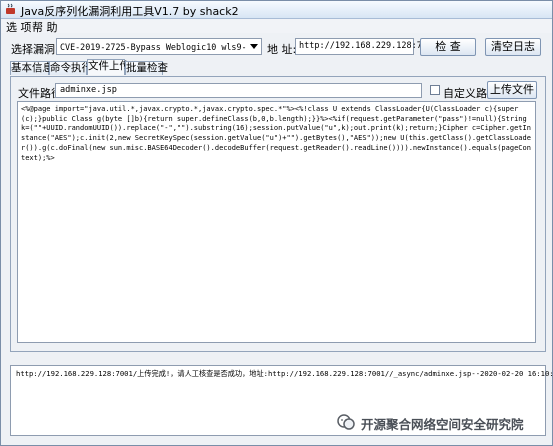 Image resolution: width=553 pixels, height=446 pixels. What do you see at coordinates (31, 68) in the screenshot?
I see `tab-basic-info: 基本信息` at bounding box center [31, 68].